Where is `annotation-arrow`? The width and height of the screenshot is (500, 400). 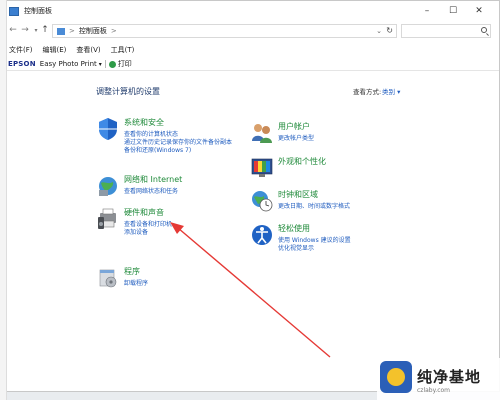 annotation-arrow is located at coordinates (250, 290).